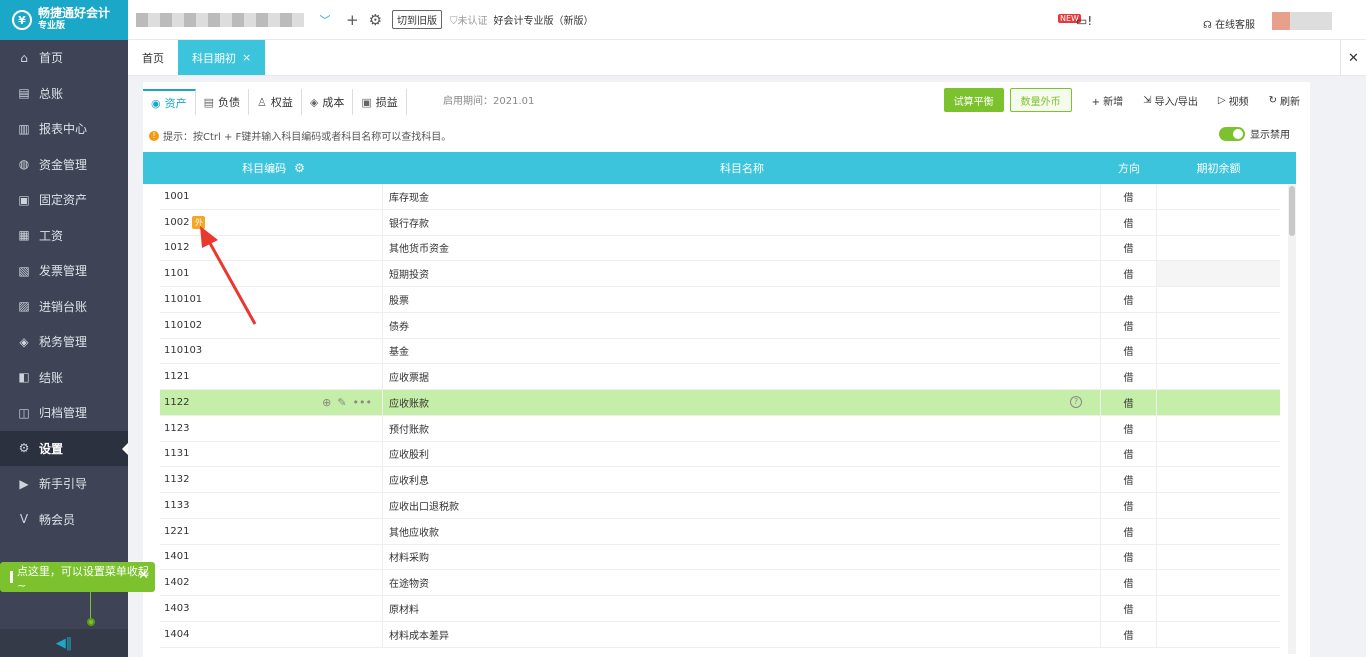  What do you see at coordinates (1084, 21) in the screenshot?
I see `notification-icon: ▭!` at bounding box center [1084, 21].